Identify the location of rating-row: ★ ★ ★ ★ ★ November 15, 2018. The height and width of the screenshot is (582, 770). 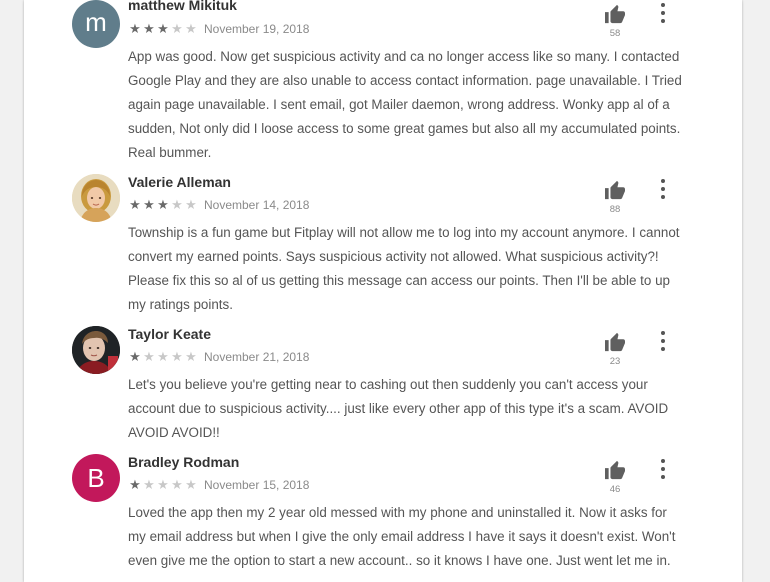
(218, 485).